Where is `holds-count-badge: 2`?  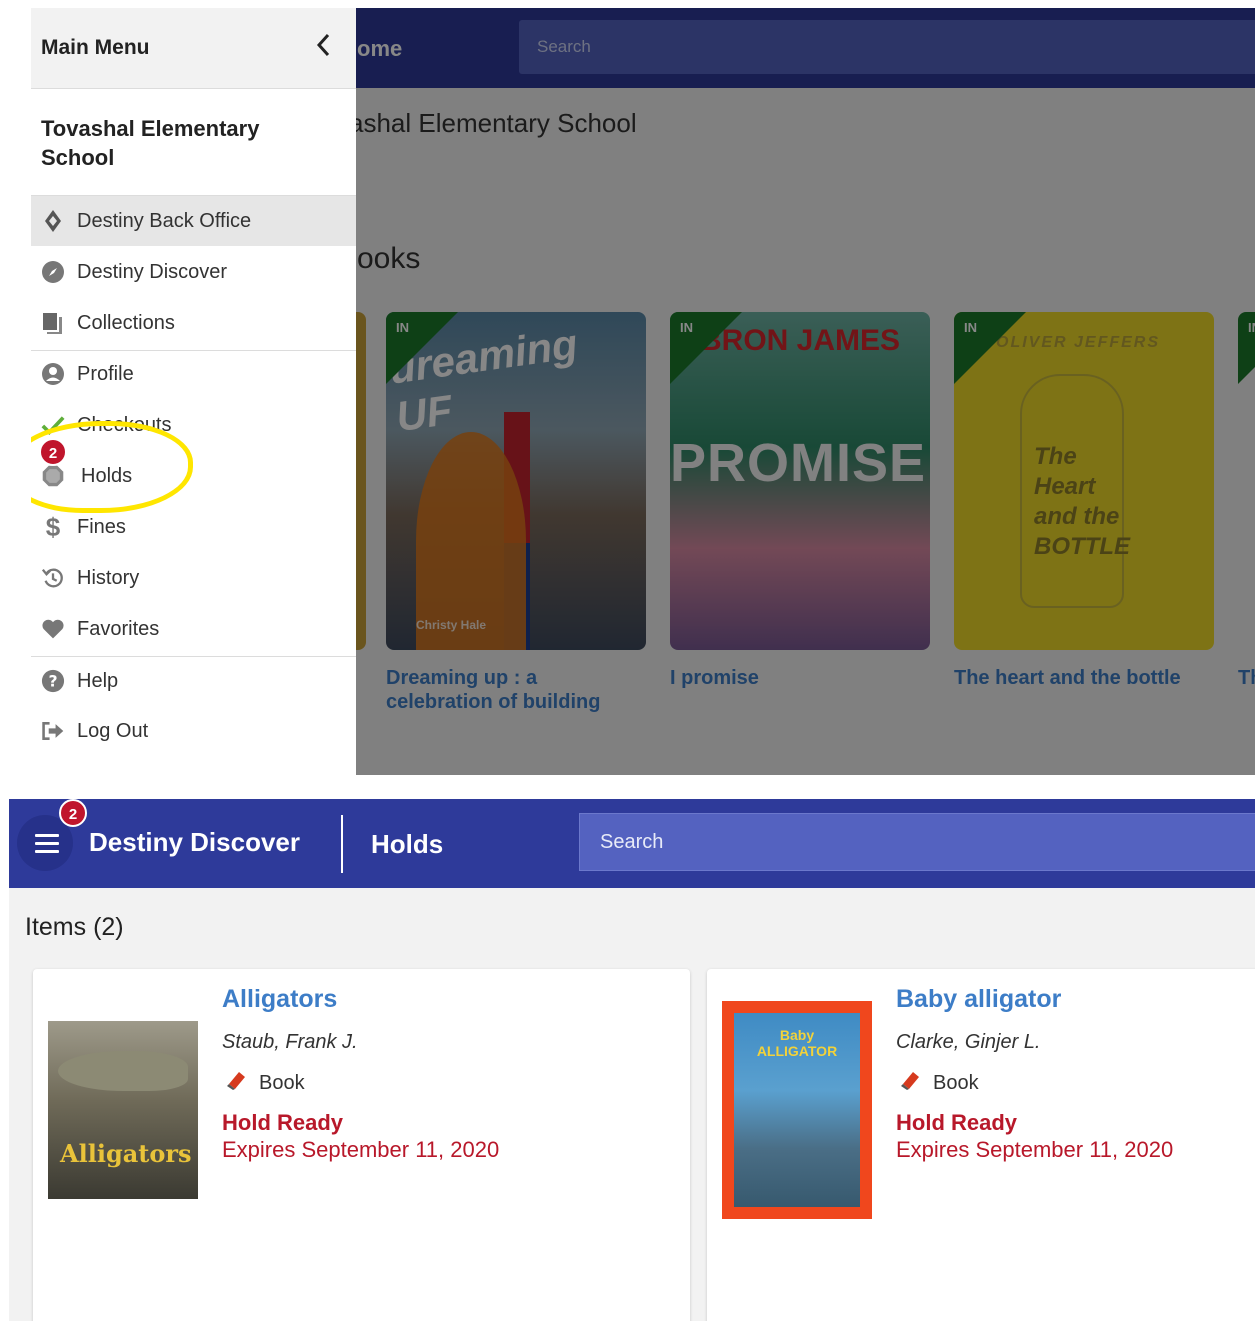 holds-count-badge: 2 is located at coordinates (73, 813).